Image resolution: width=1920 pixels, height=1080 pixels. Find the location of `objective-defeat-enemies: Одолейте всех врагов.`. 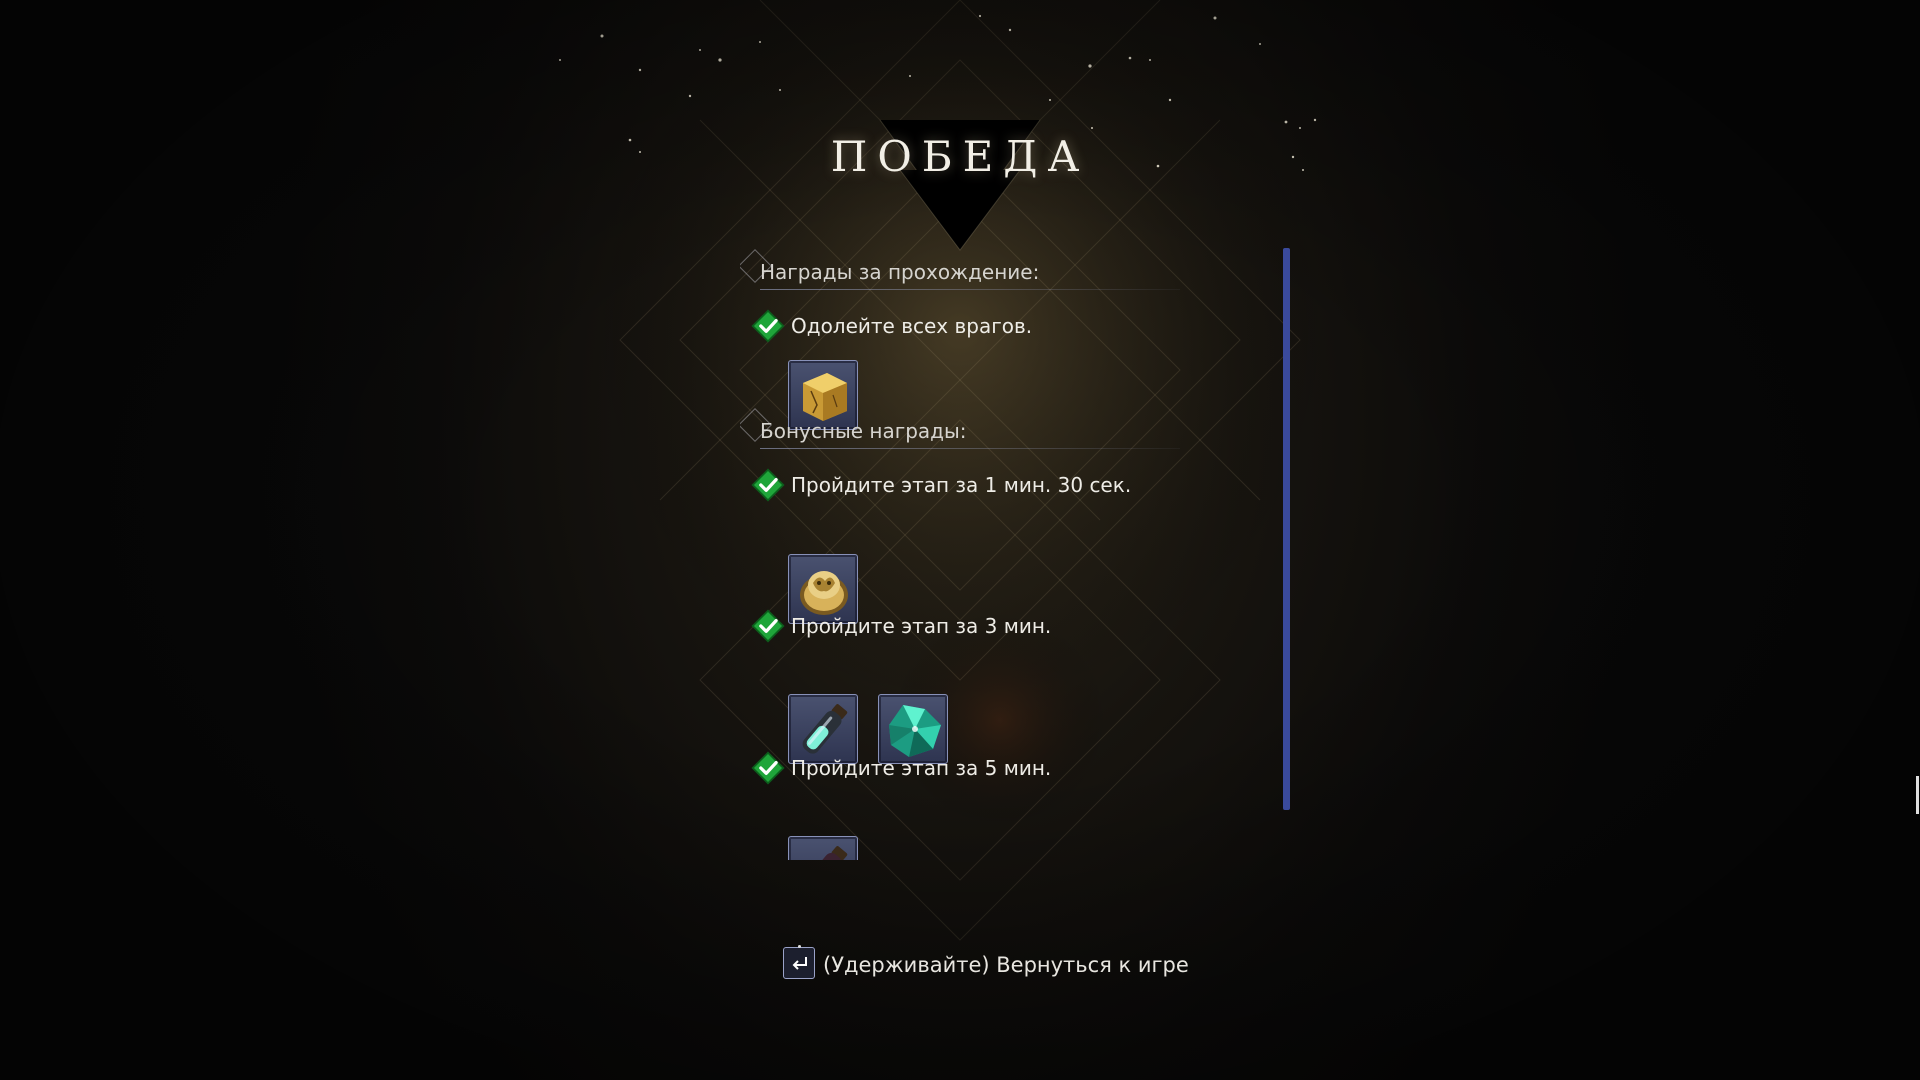

objective-defeat-enemies: Одолейте всех врагов. is located at coordinates (1010, 325).